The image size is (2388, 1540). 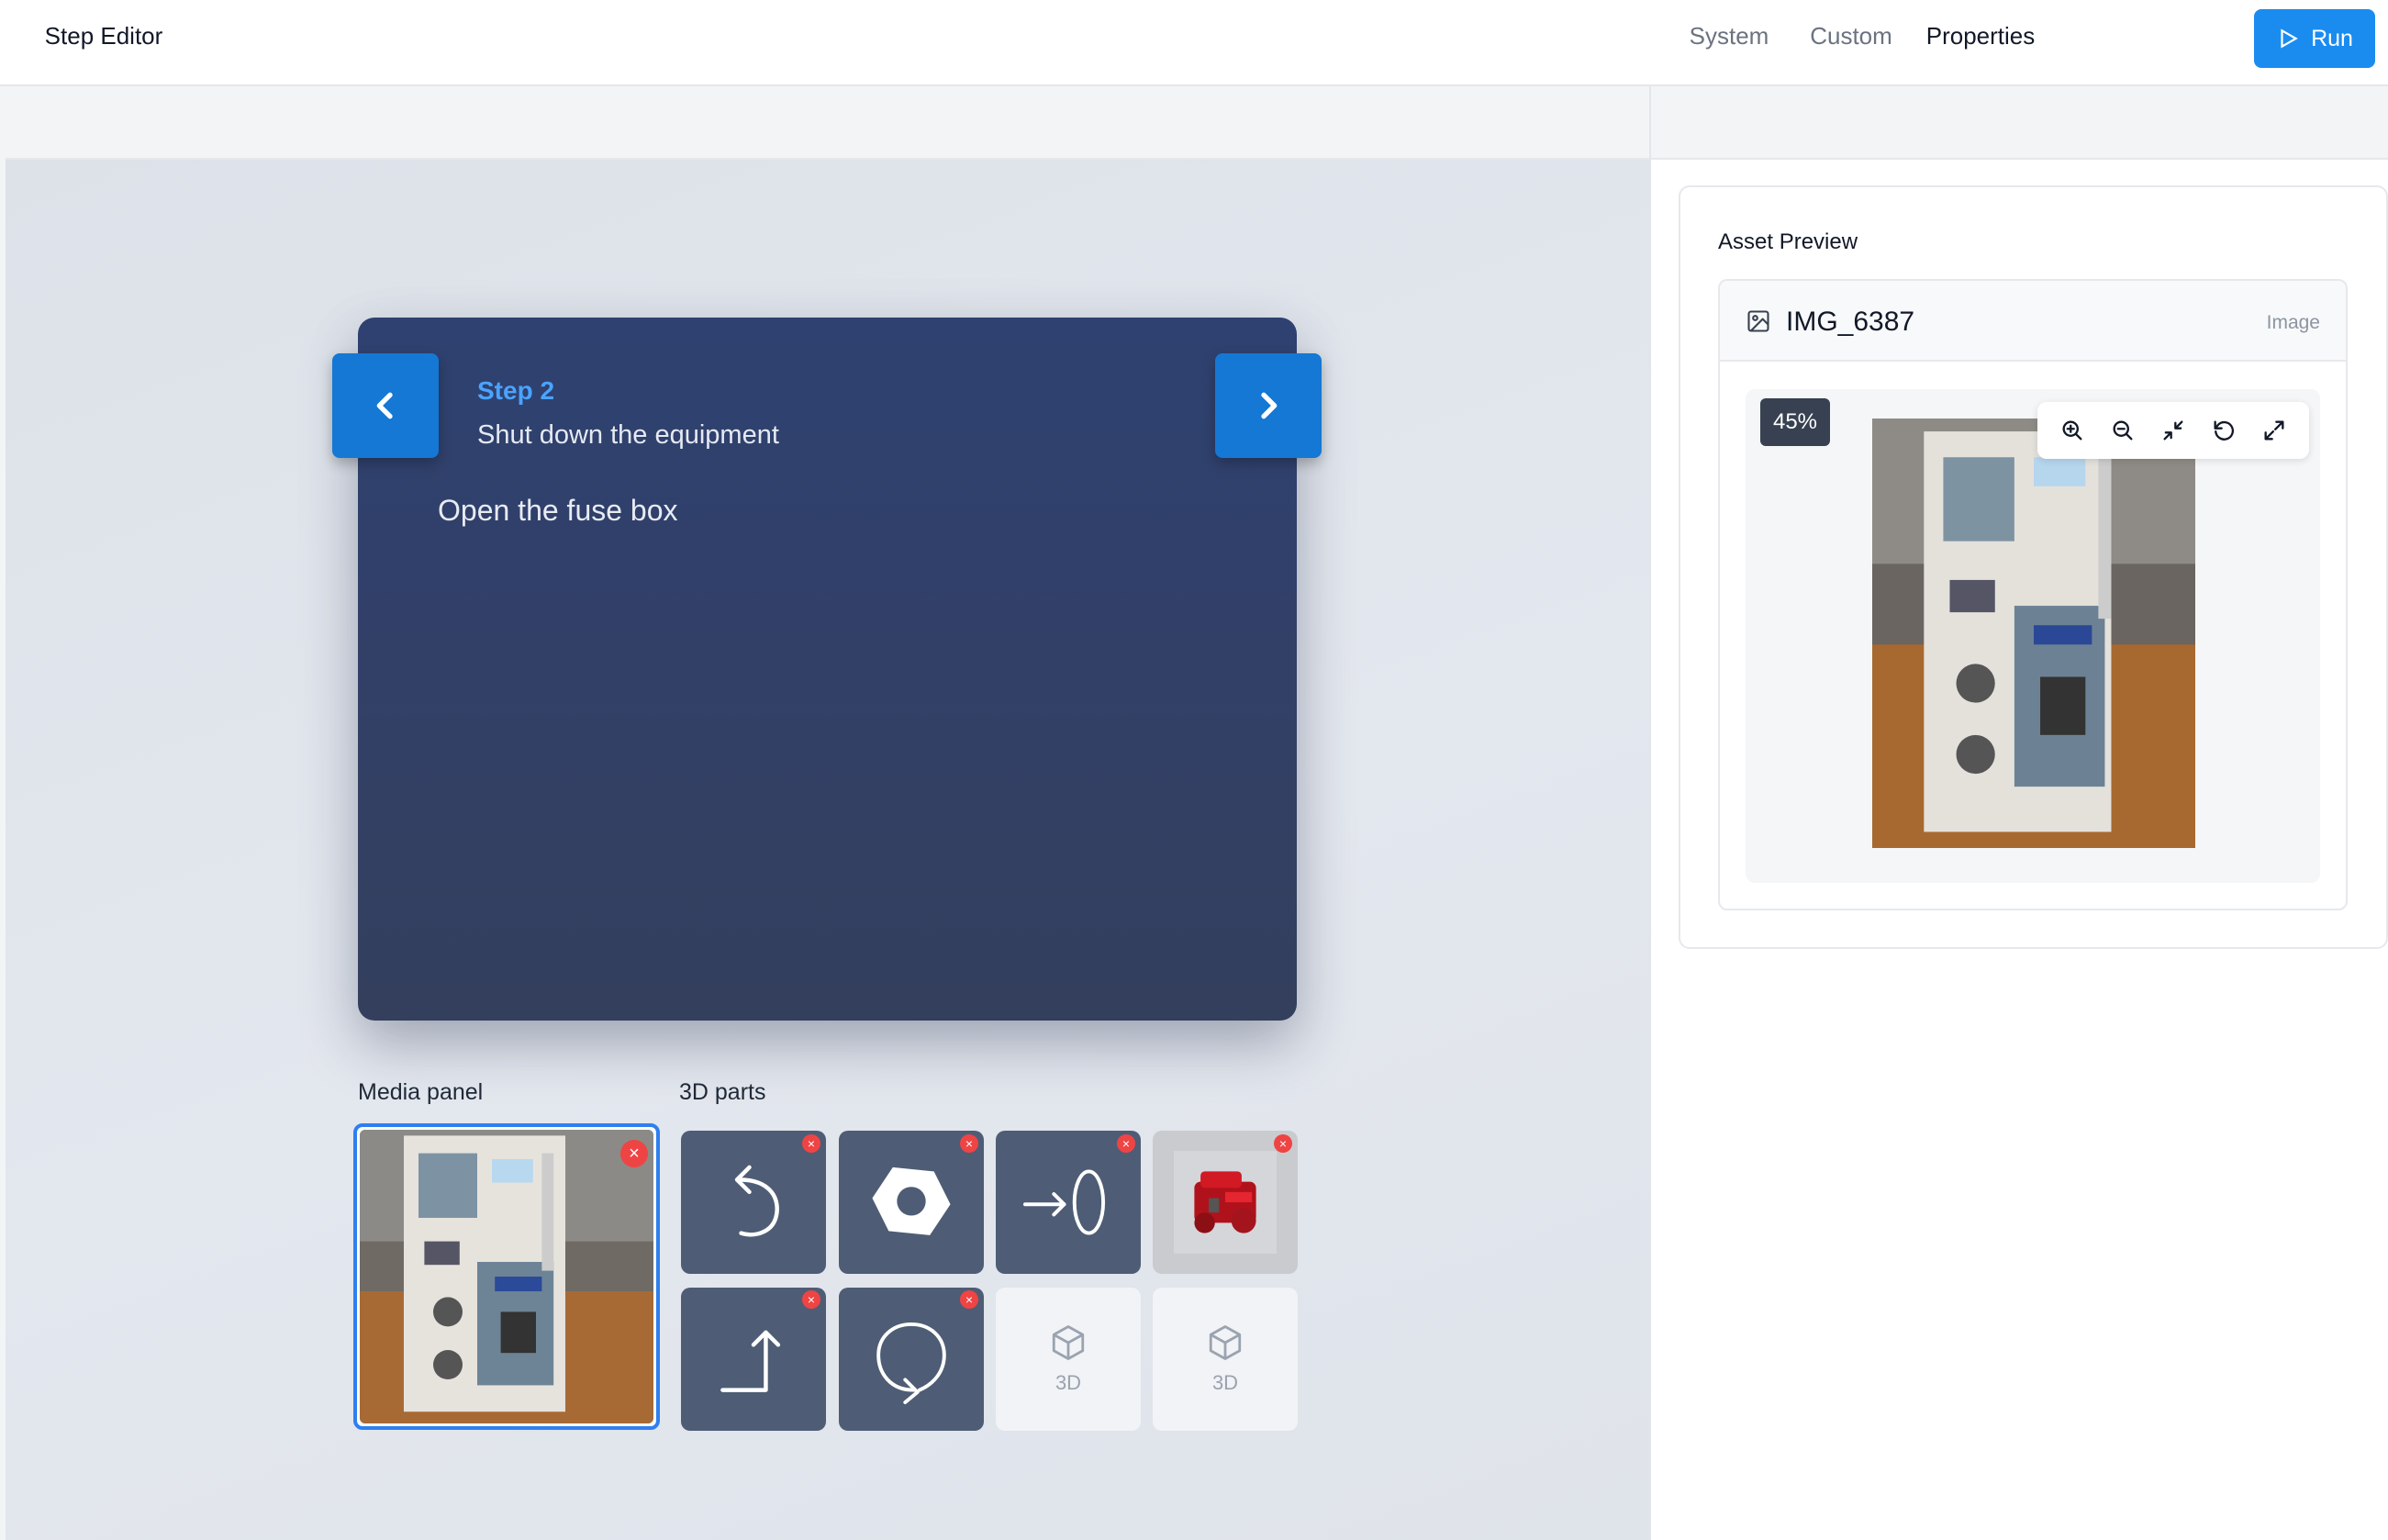 I want to click on properties-tab-bar, so click(x=2020, y=123).